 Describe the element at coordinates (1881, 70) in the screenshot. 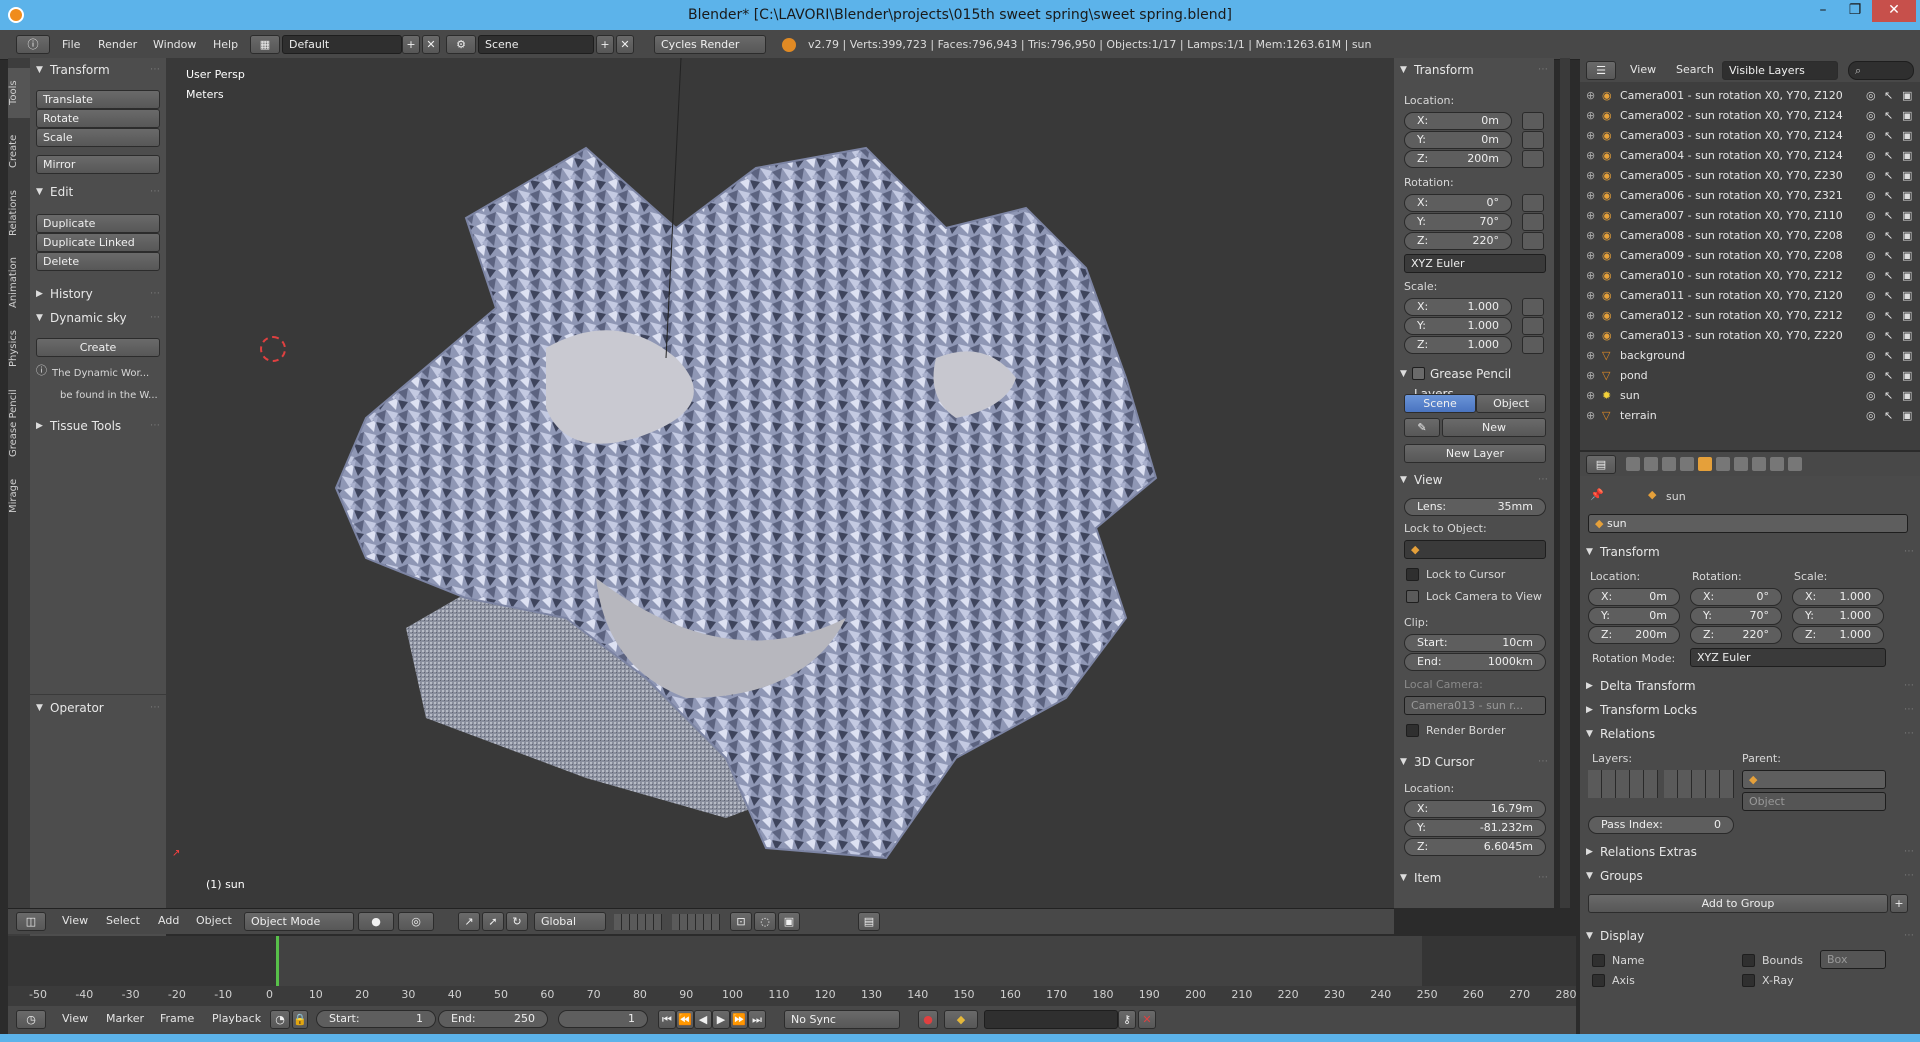

I see `outliner-search-input: ⌕` at that location.